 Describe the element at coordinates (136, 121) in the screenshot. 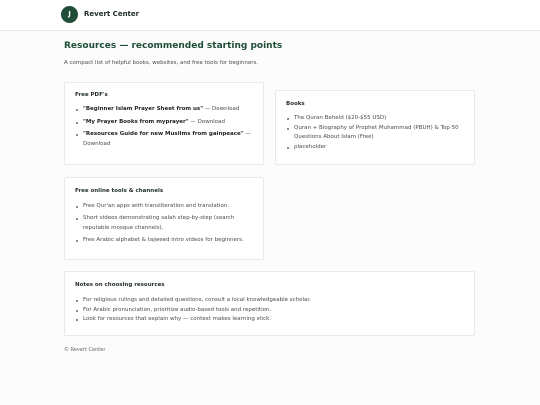

I see `pdf-title: "My Prayer Books from myprayer"` at that location.